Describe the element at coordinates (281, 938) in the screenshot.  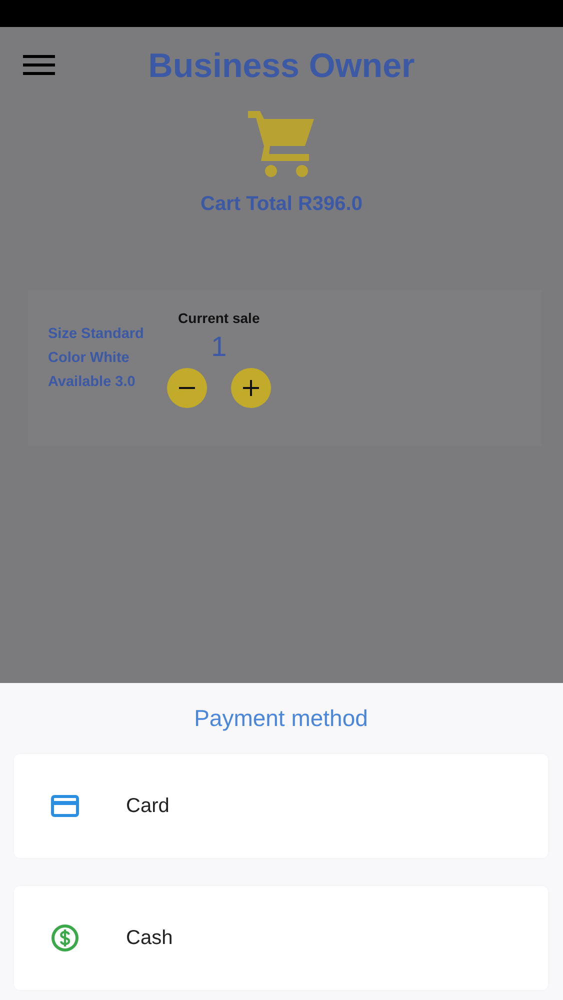
I see `payment-option: Cash` at that location.